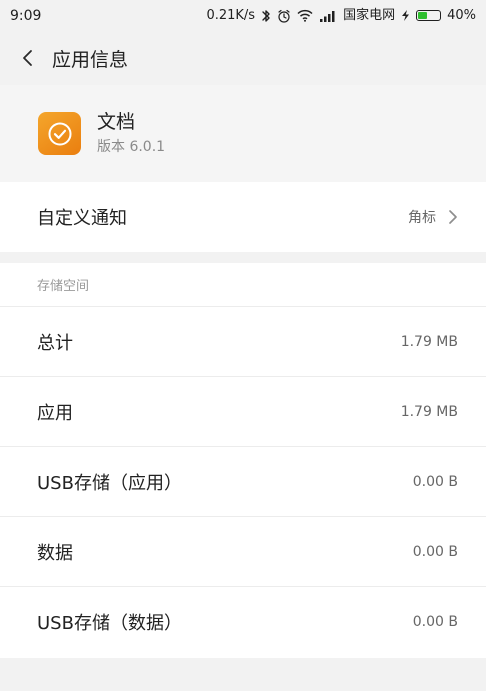 The image size is (486, 691). What do you see at coordinates (243, 412) in the screenshot?
I see `storage-row-app: 应用 1.79 MB` at bounding box center [243, 412].